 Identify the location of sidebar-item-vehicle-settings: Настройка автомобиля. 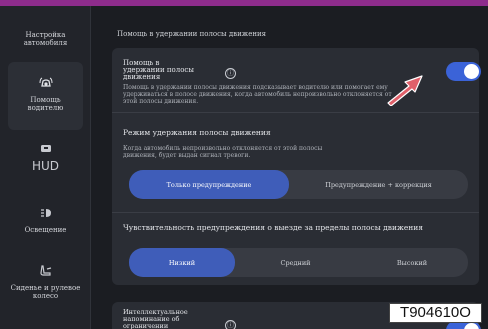
(45, 39).